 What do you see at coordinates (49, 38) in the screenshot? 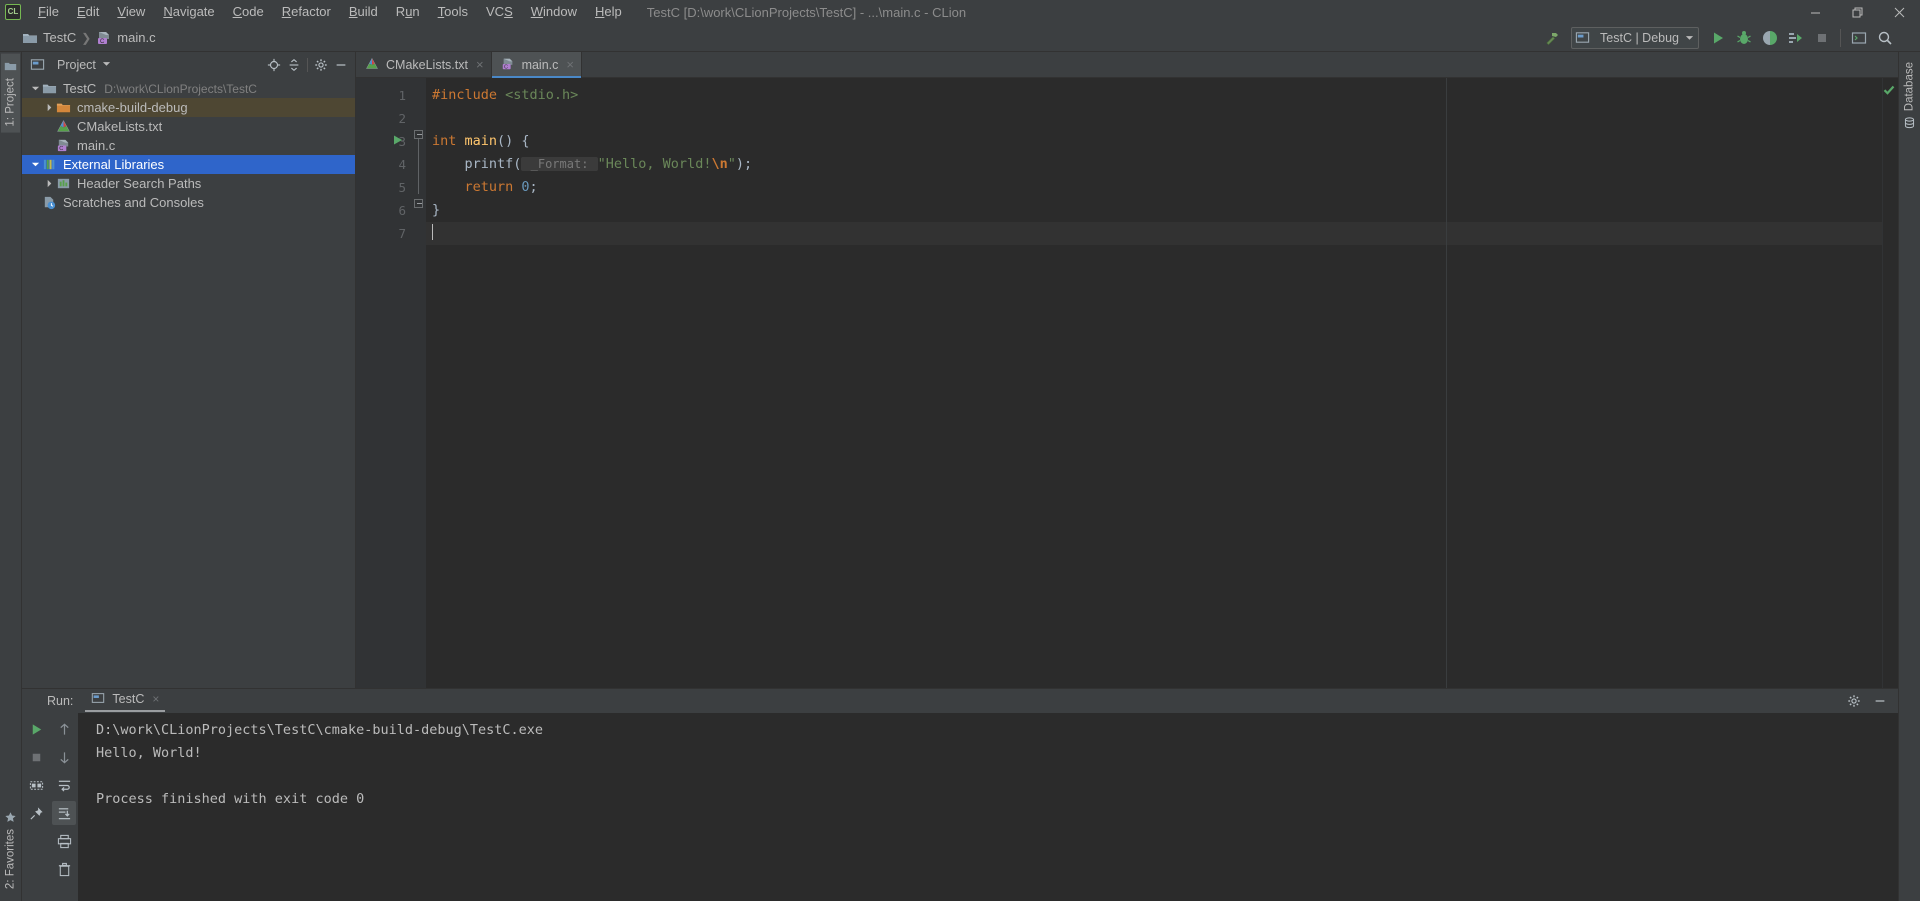
I see `breadcrumb-item-project: TestC` at bounding box center [49, 38].